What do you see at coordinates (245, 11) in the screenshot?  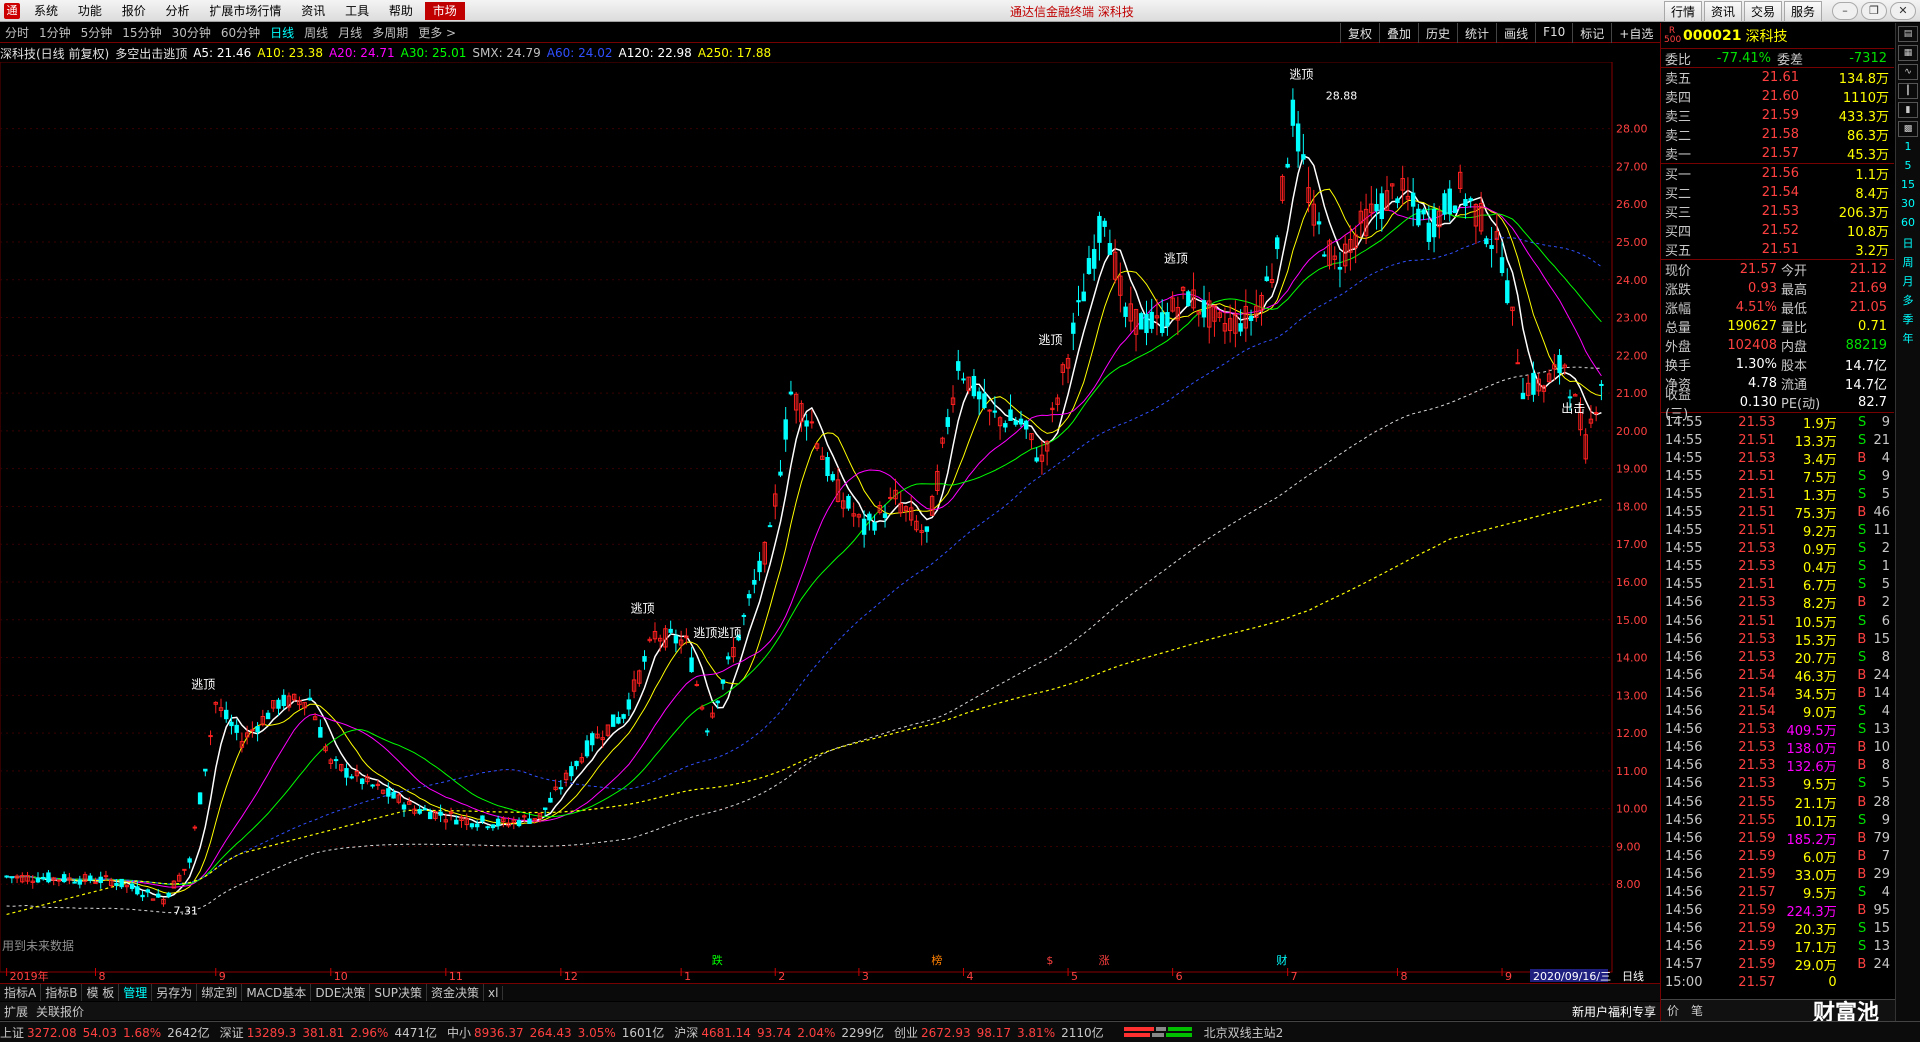 I see `menu-ext-market: 扩展市场行情` at bounding box center [245, 11].